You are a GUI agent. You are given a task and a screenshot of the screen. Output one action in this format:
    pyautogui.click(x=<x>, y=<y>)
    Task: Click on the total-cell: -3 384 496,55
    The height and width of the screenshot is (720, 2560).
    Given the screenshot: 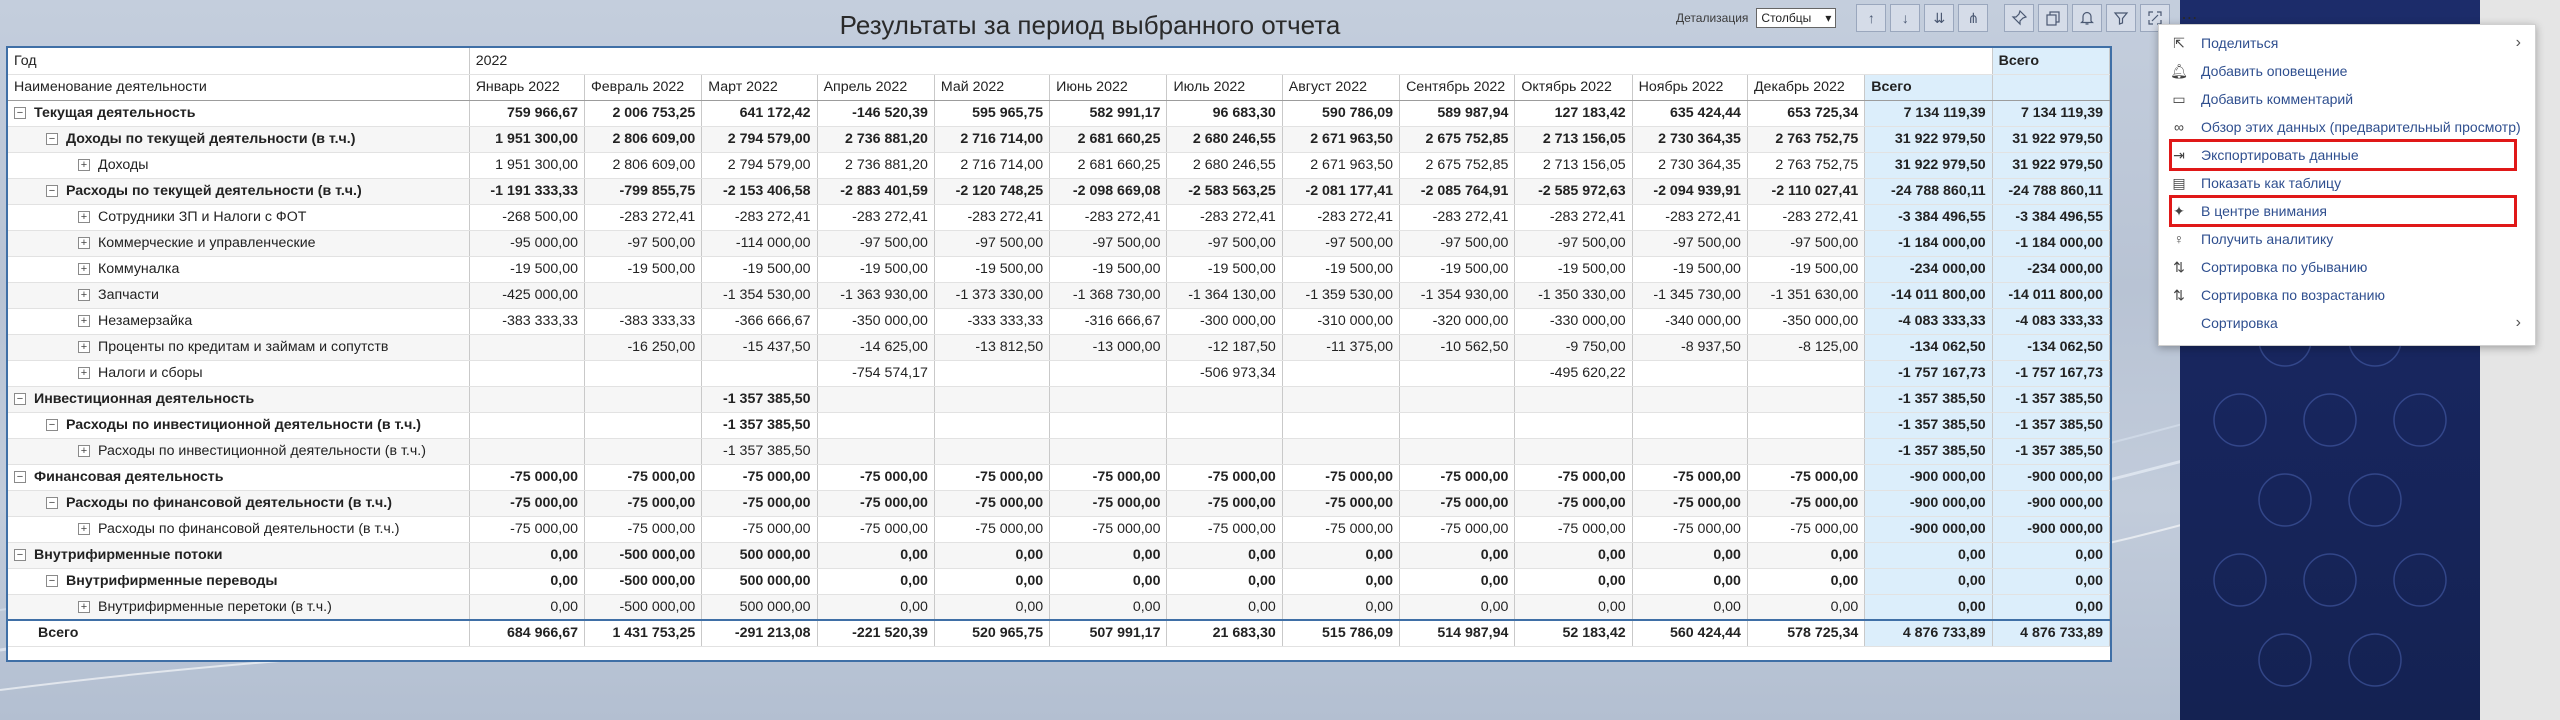 What is the action you would take?
    pyautogui.click(x=1928, y=217)
    